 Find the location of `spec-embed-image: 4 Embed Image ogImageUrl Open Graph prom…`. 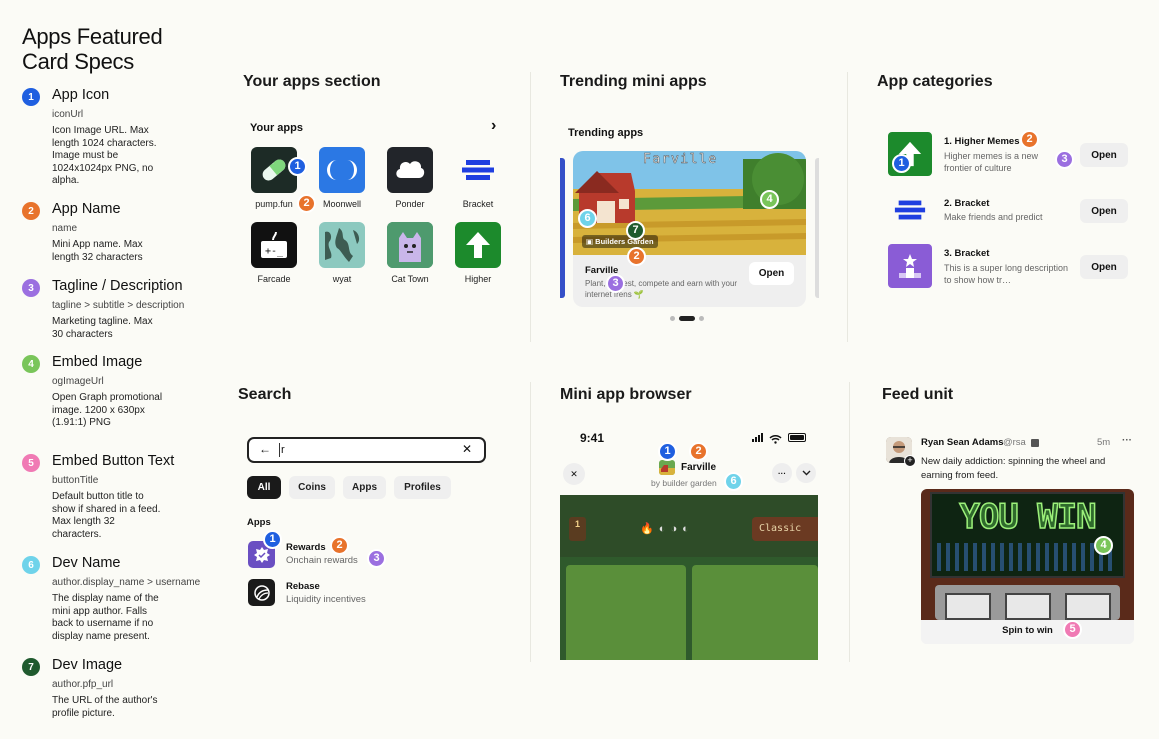

spec-embed-image: 4 Embed Image ogImageUrl Open Graph prom… is located at coordinates (112, 394).